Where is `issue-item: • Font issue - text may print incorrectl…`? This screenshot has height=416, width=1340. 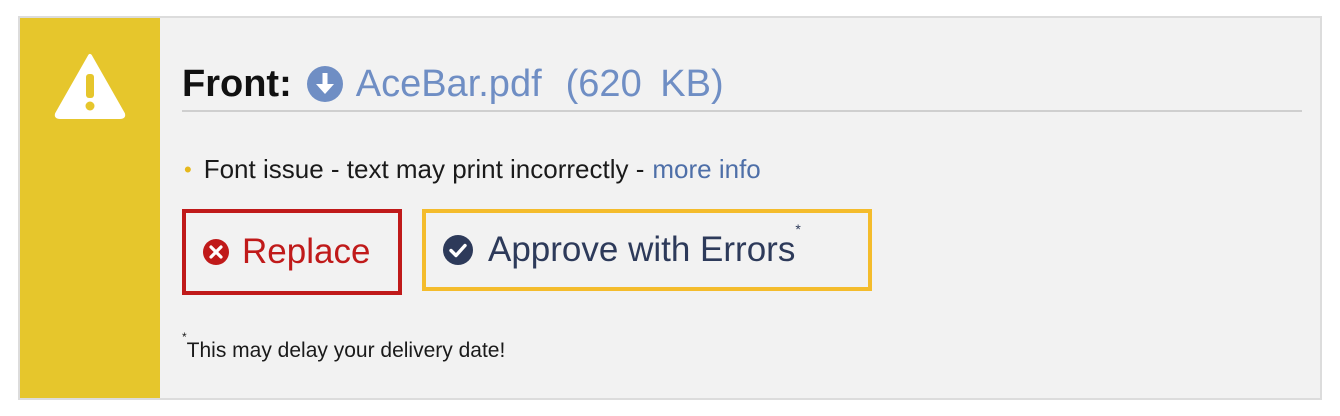
issue-item: • Font issue - text may print incorrectl… is located at coordinates (472, 169).